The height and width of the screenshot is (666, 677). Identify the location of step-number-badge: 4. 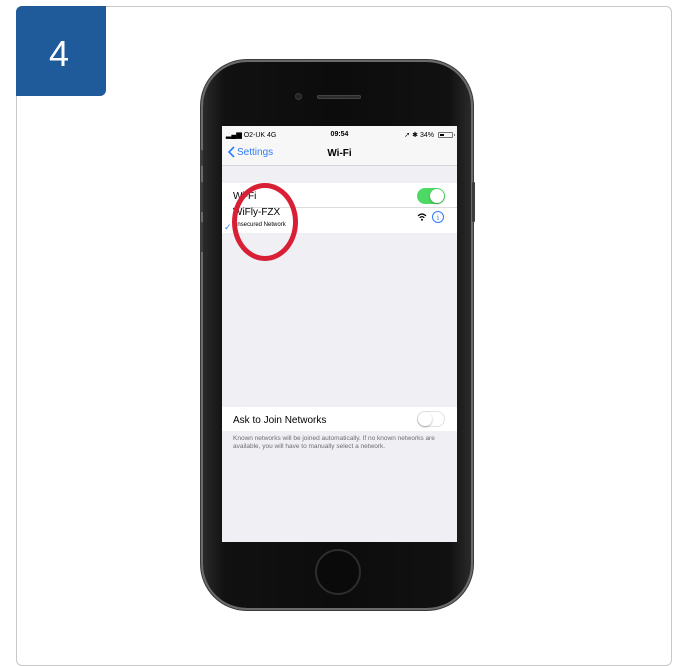
(61, 51).